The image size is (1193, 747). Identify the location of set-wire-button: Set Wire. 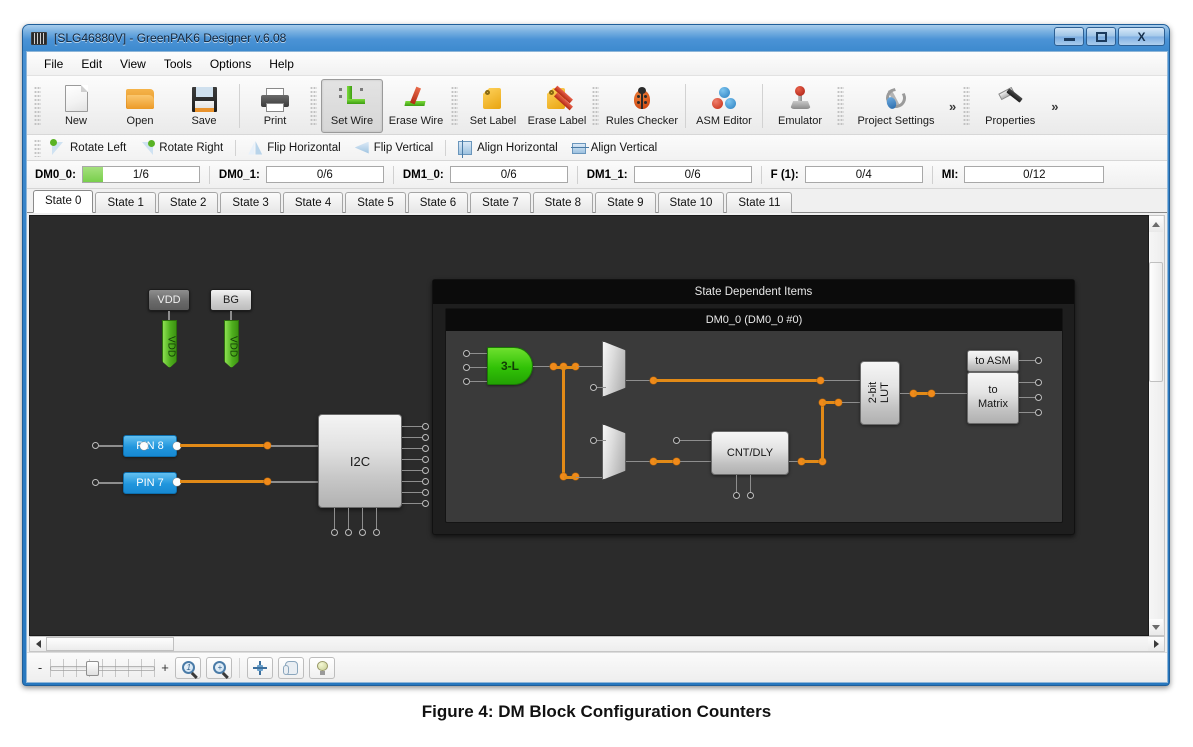
(352, 106).